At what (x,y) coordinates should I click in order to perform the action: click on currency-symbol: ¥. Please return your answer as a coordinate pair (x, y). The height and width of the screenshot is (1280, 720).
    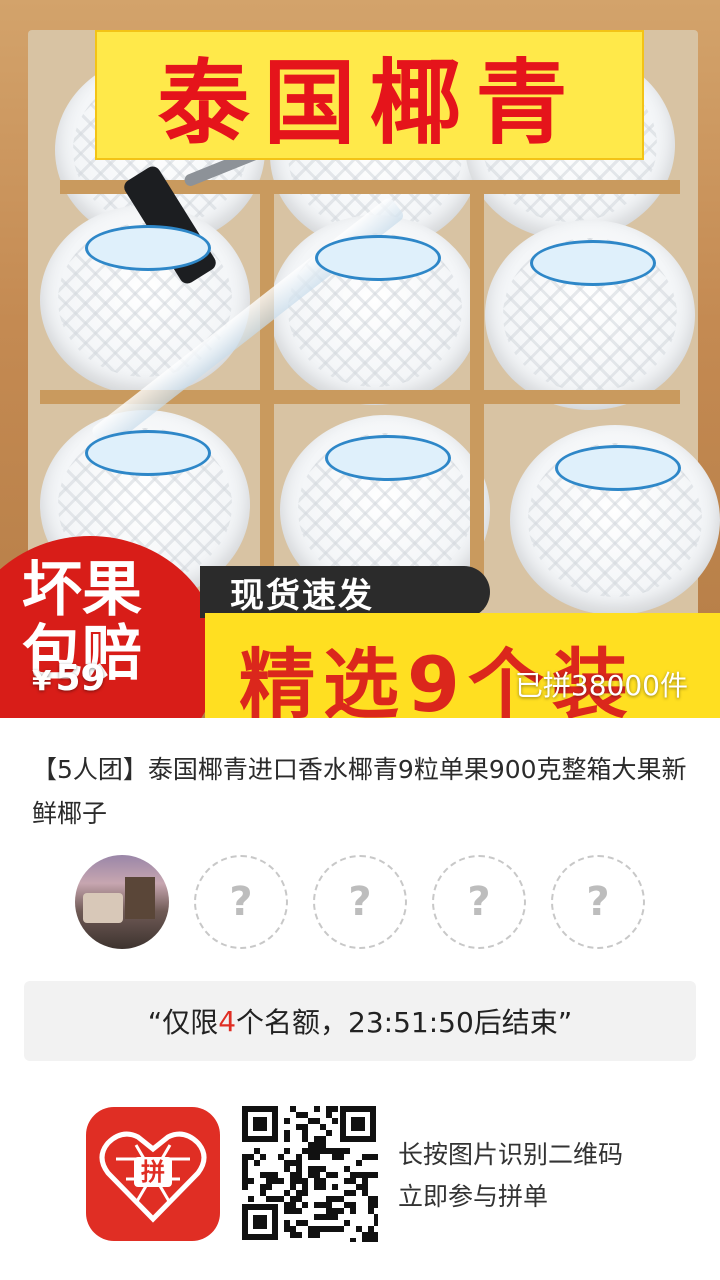
    Looking at the image, I should click on (42, 680).